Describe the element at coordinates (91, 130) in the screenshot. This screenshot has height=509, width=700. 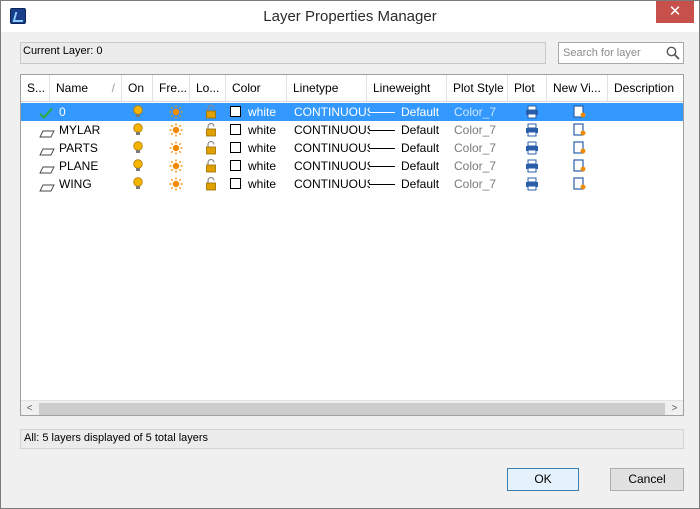
I see `layer-name: MYLAR` at that location.